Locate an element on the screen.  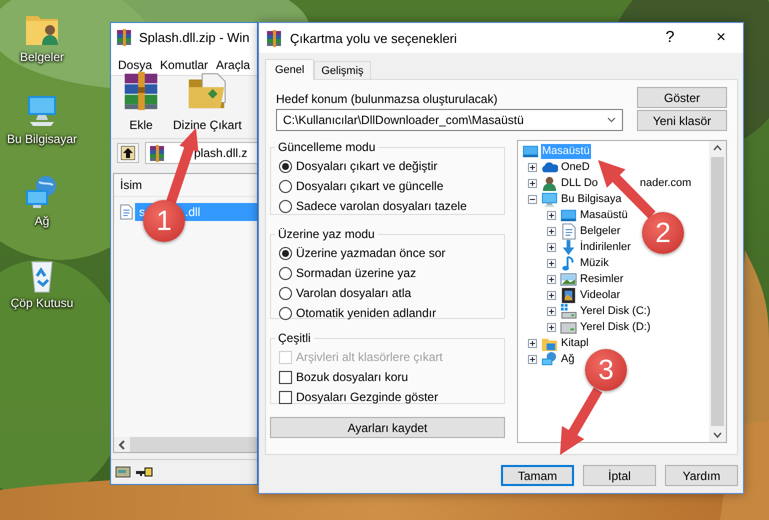
menu-item: Dosya is located at coordinates (135, 65).